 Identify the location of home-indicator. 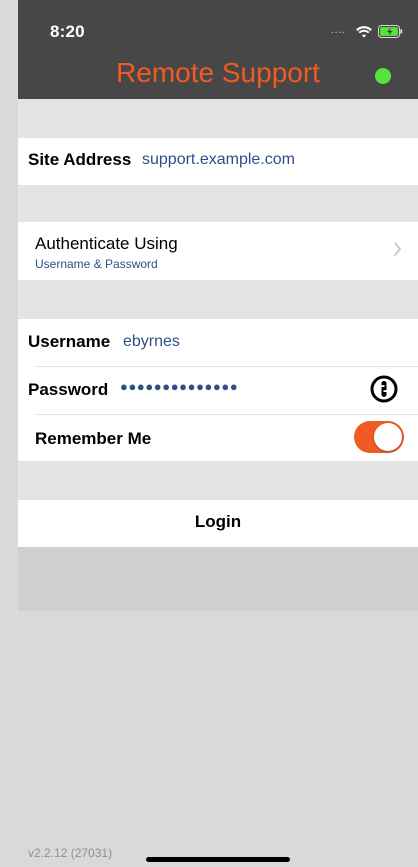
(218, 859).